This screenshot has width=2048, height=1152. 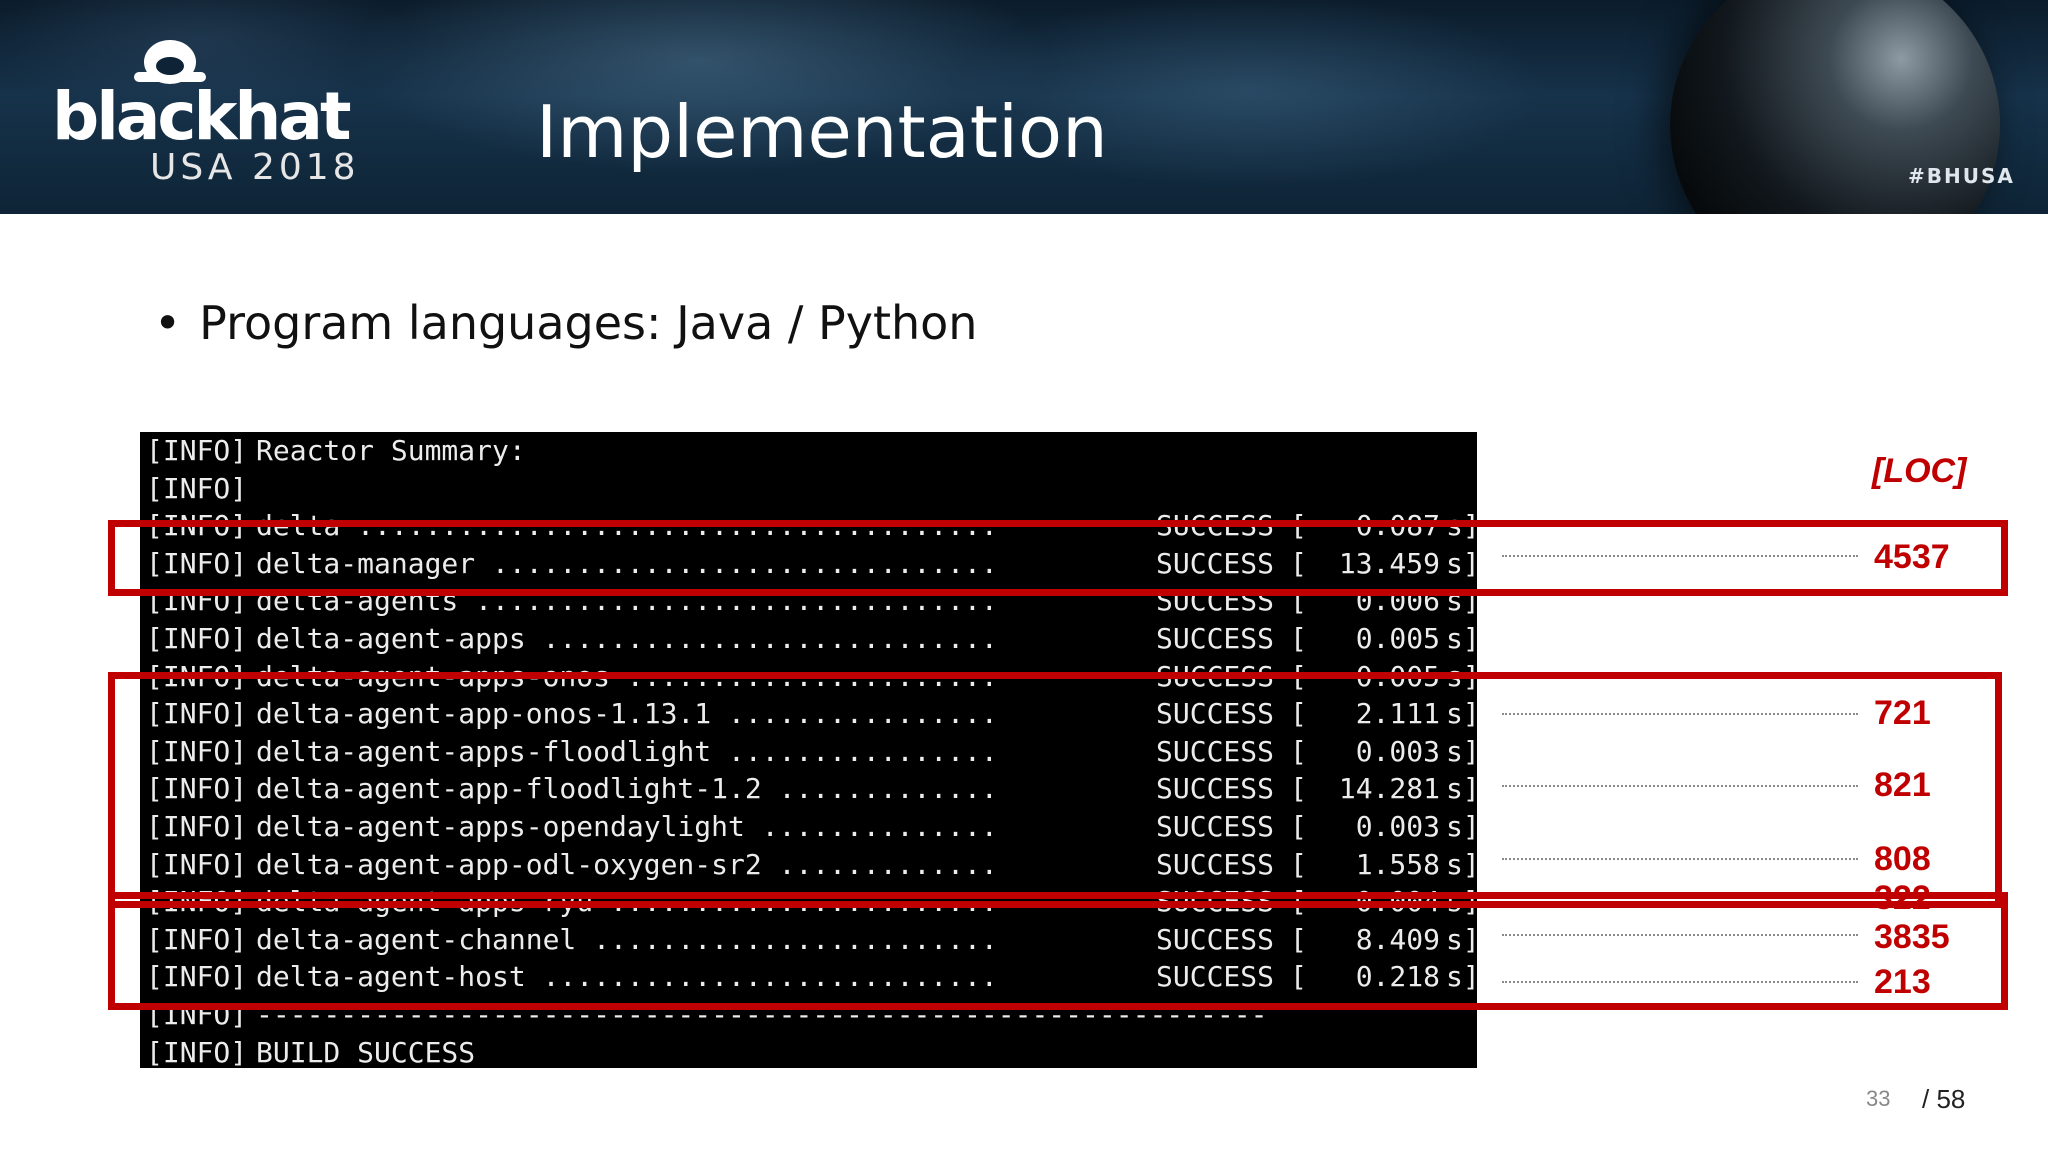 What do you see at coordinates (366, 1052) in the screenshot?
I see `module-name: BUILD SUCCESS` at bounding box center [366, 1052].